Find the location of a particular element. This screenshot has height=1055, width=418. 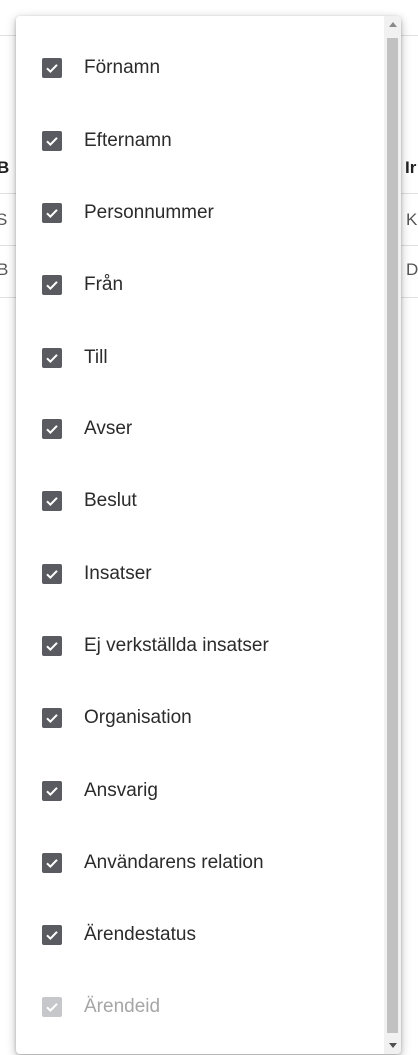

column-option-label: Från is located at coordinates (104, 284).